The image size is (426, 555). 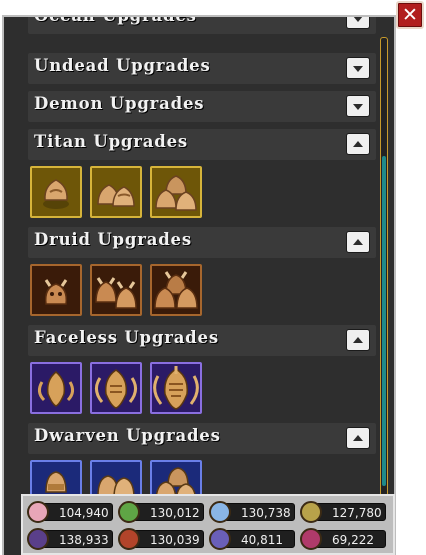 I want to click on resource-coin: 127,780, so click(x=343, y=512).